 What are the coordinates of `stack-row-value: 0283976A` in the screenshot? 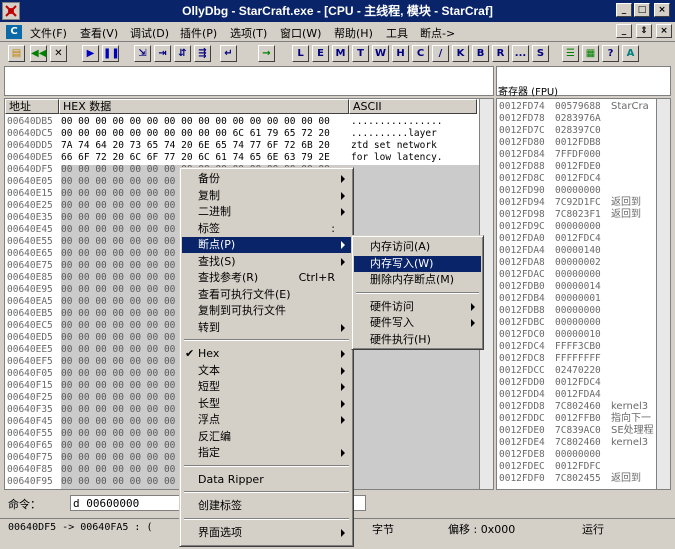 It's located at (578, 119).